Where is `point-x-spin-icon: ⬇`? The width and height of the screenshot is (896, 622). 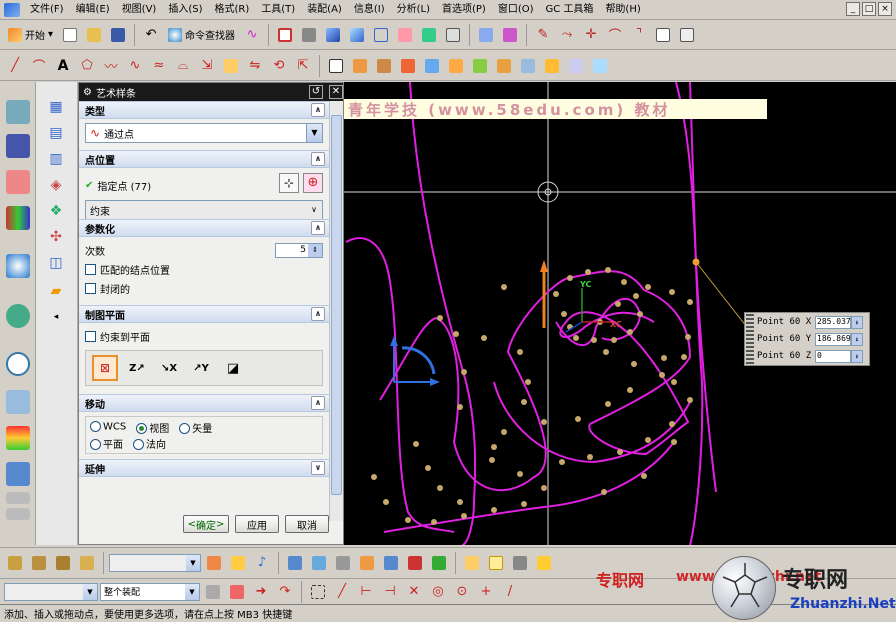
point-x-spin-icon: ⬇ is located at coordinates (857, 322).